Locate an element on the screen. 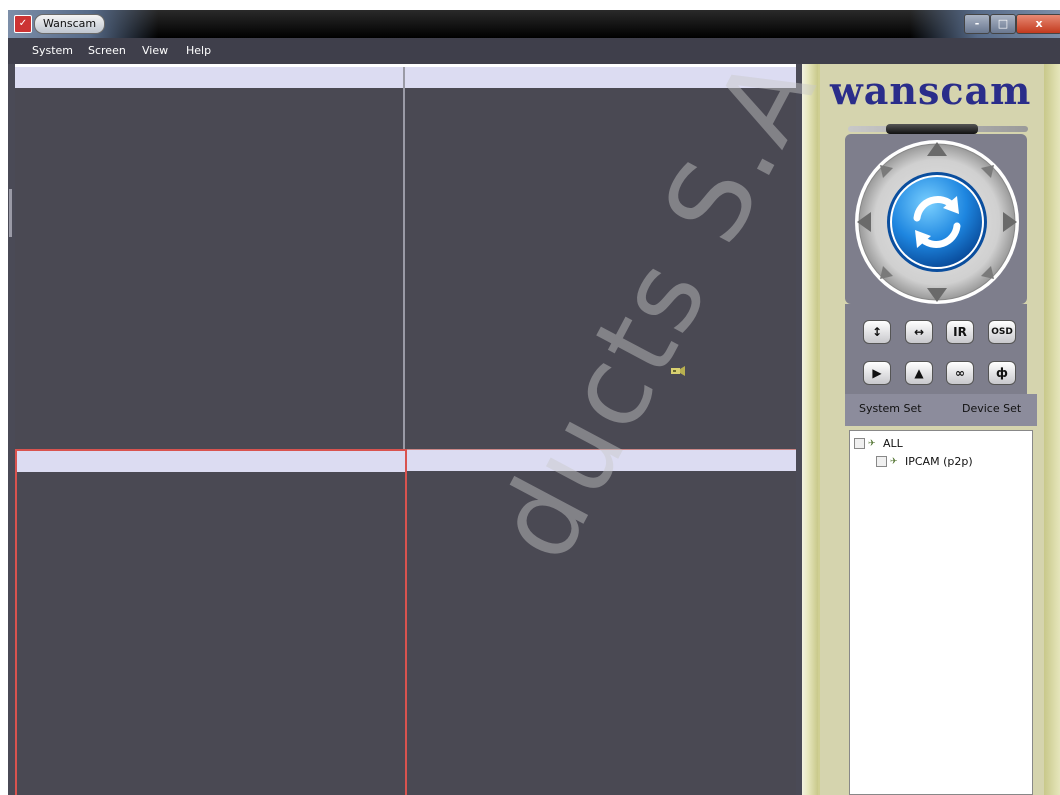 The image size is (1060, 795). menu-view: View is located at coordinates (155, 50).